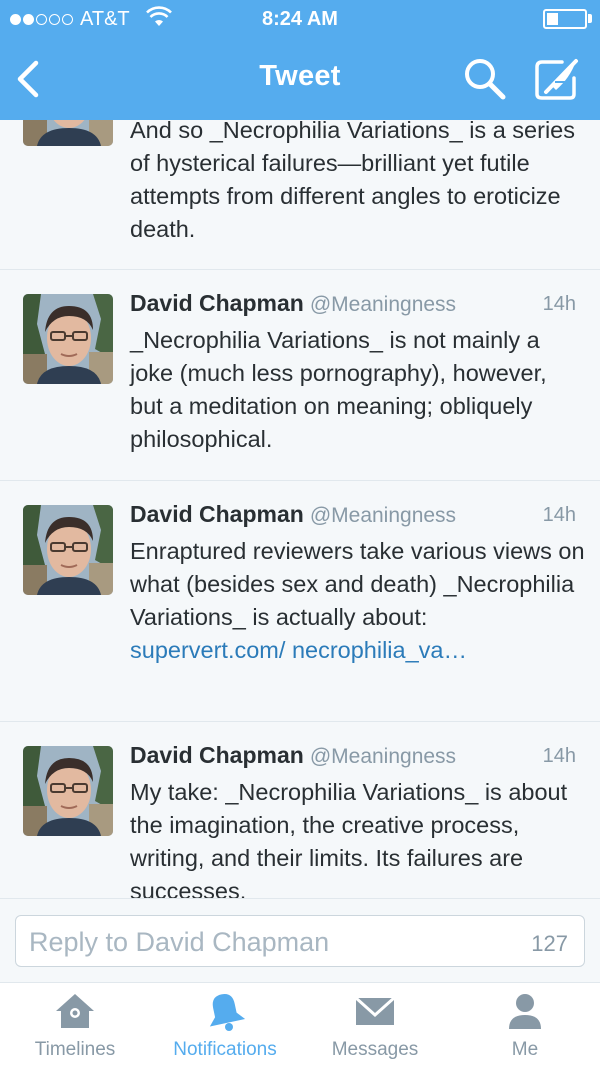  Describe the element at coordinates (485, 79) in the screenshot. I see `search-icon` at that location.